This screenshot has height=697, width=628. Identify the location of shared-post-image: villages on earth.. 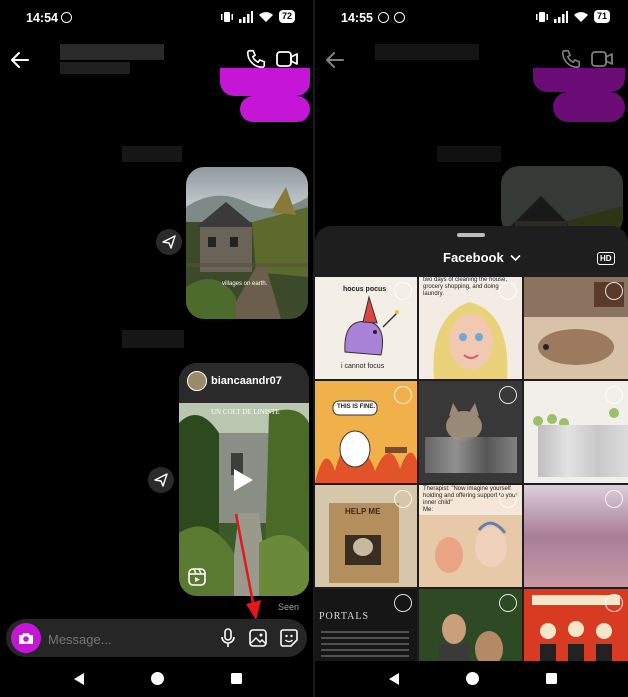
(247, 243).